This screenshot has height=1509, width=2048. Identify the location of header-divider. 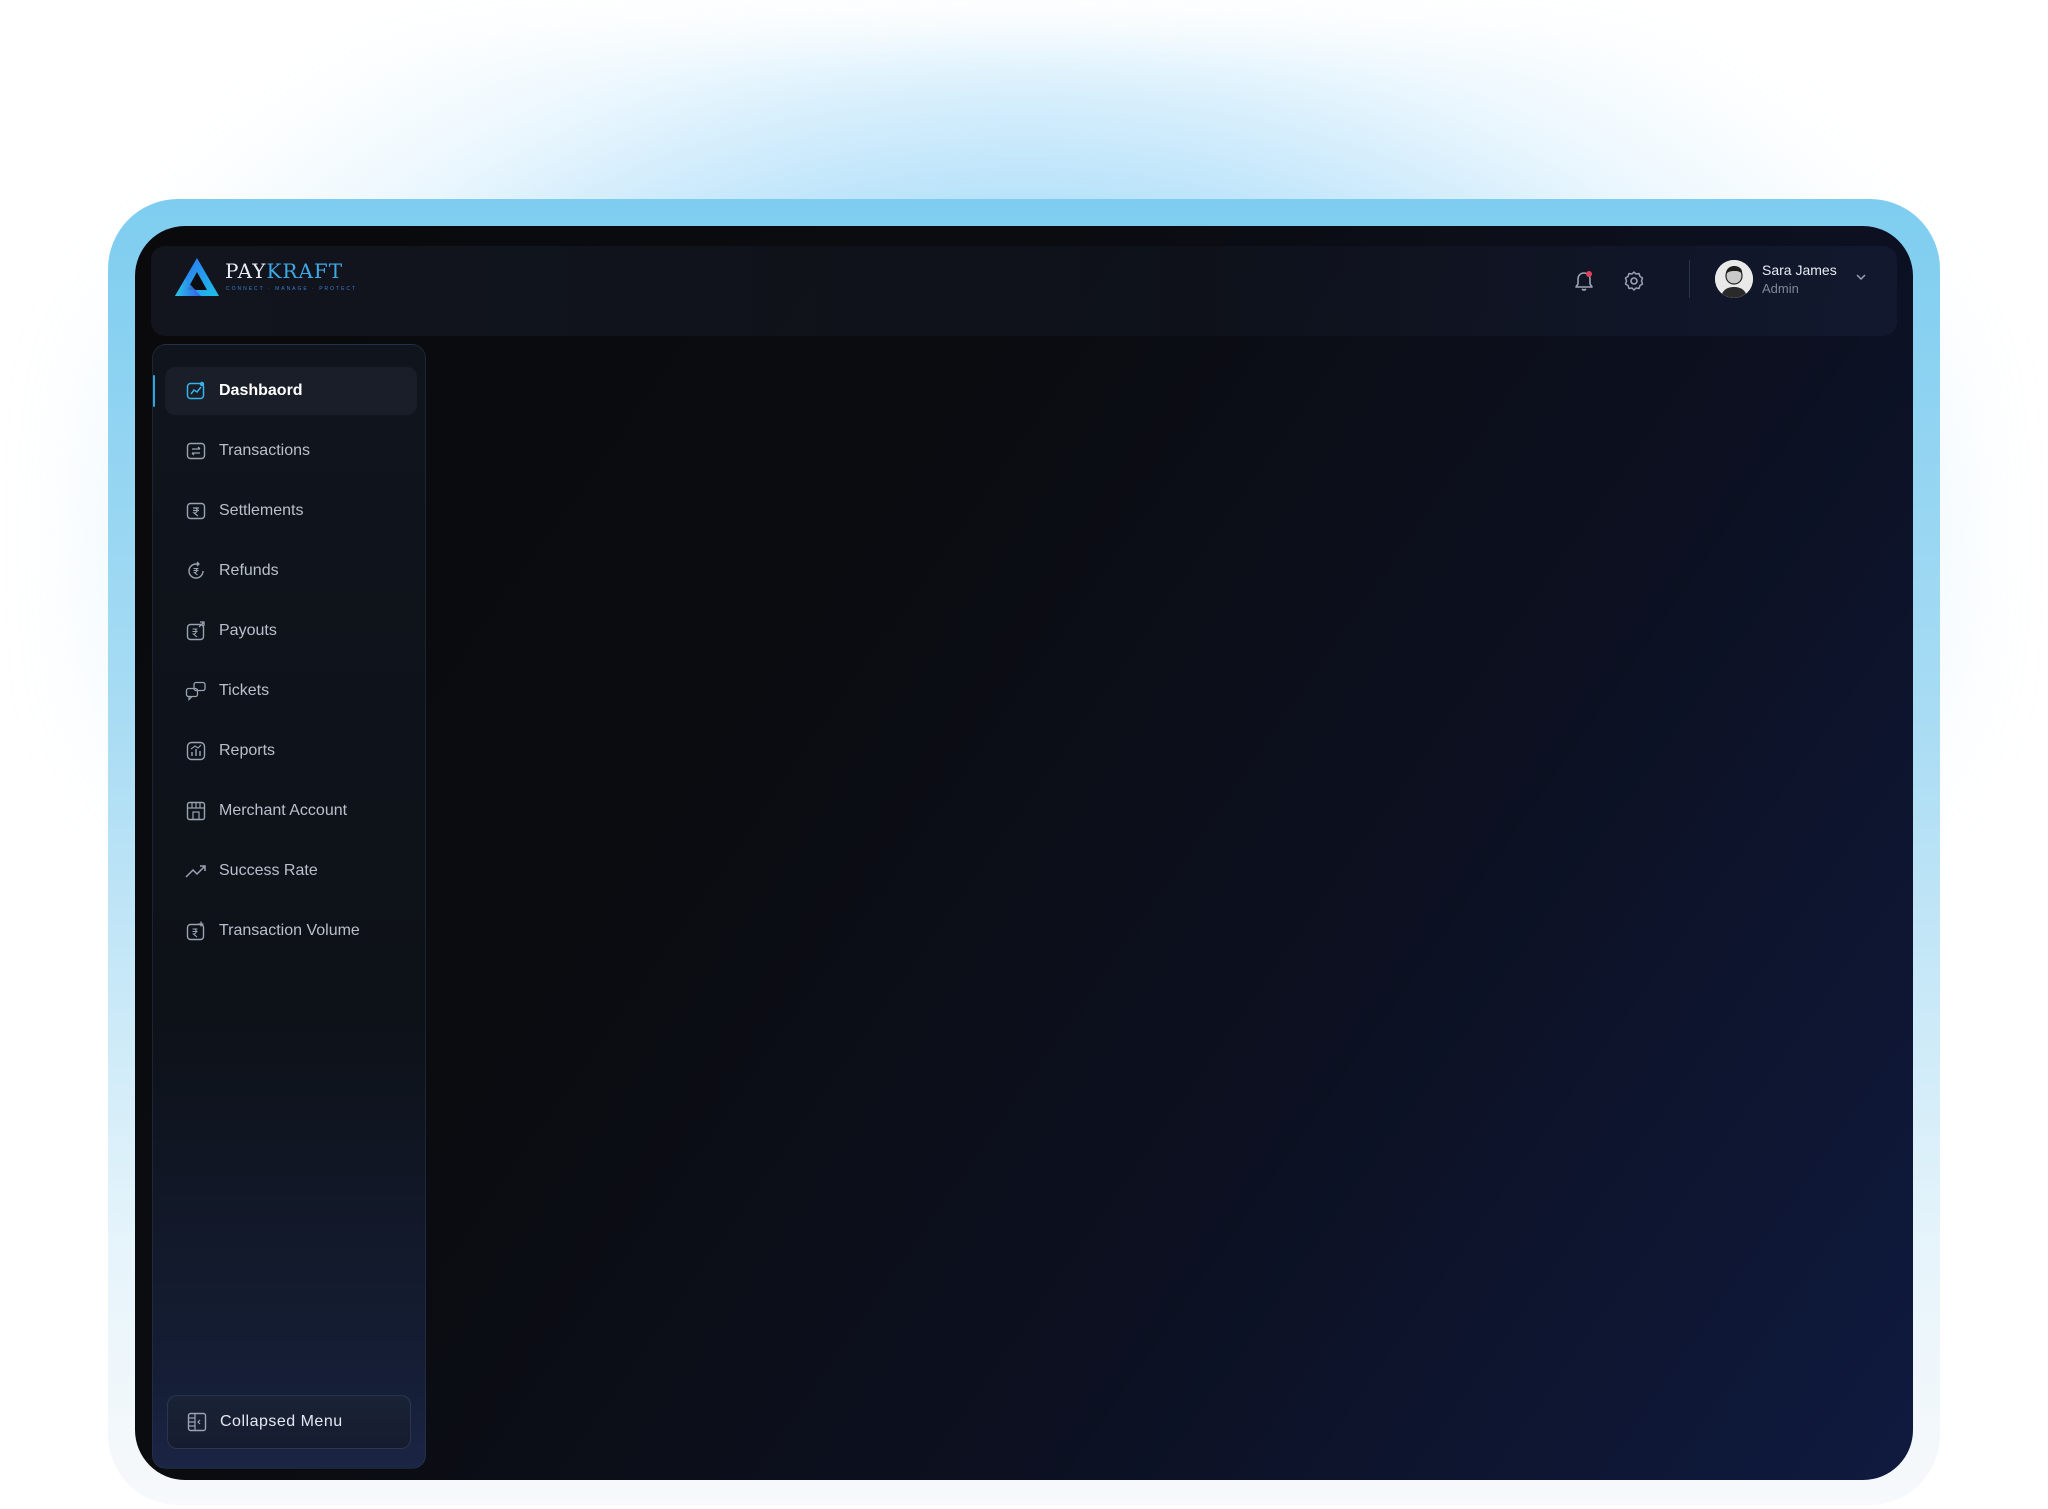
(1689, 279).